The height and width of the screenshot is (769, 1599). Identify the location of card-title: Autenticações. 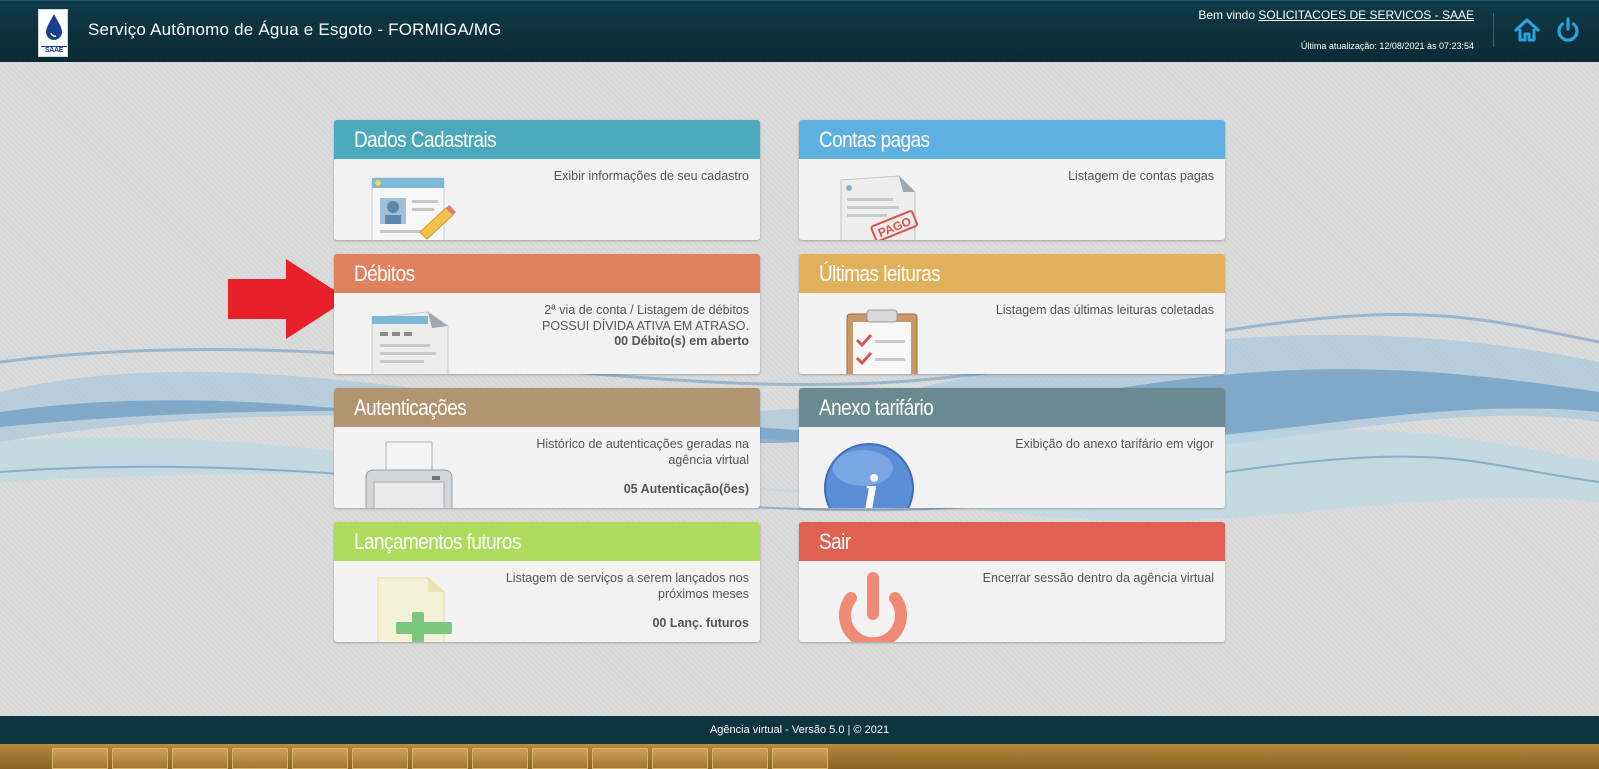
(547, 407).